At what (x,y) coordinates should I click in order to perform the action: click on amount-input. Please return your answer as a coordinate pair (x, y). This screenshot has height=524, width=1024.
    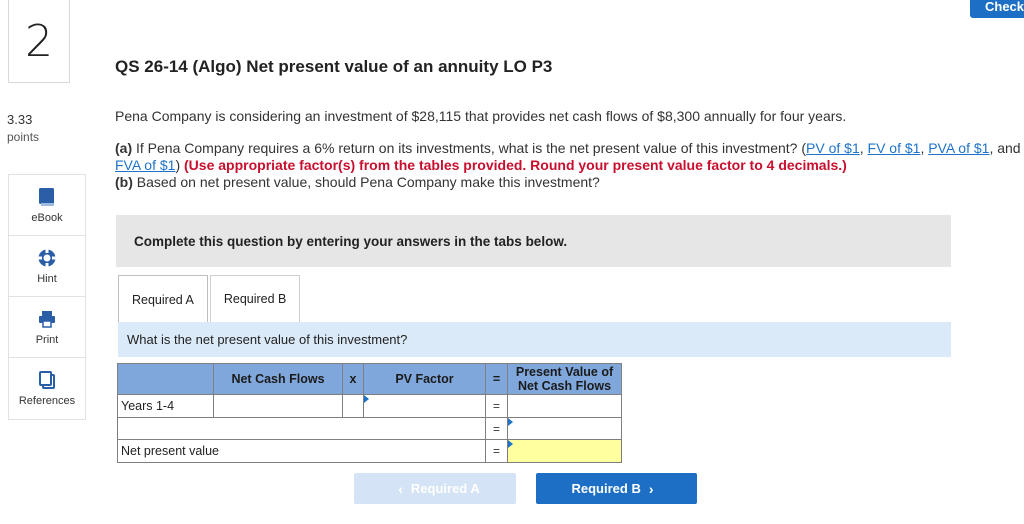
    Looking at the image, I should click on (564, 428).